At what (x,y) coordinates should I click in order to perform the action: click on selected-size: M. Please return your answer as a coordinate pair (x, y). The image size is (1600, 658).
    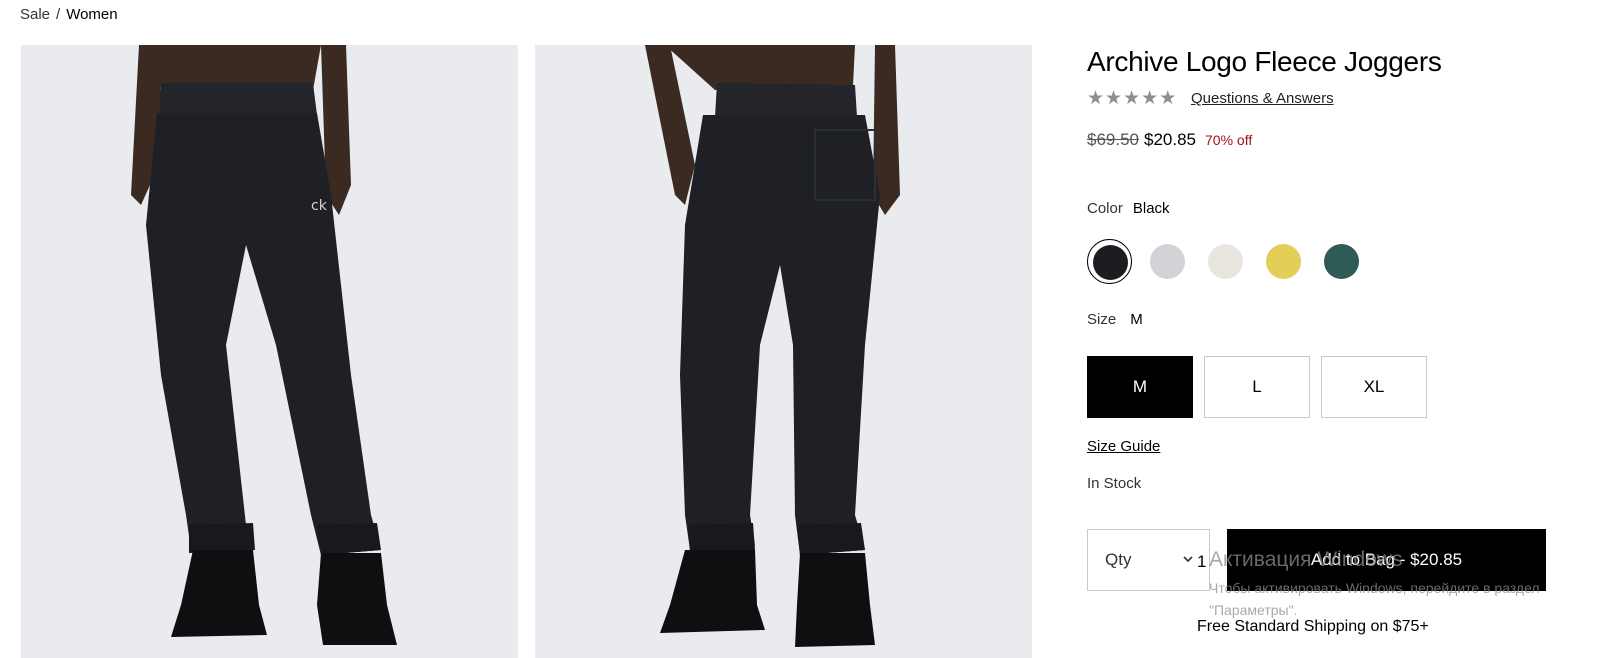
    Looking at the image, I should click on (1136, 319).